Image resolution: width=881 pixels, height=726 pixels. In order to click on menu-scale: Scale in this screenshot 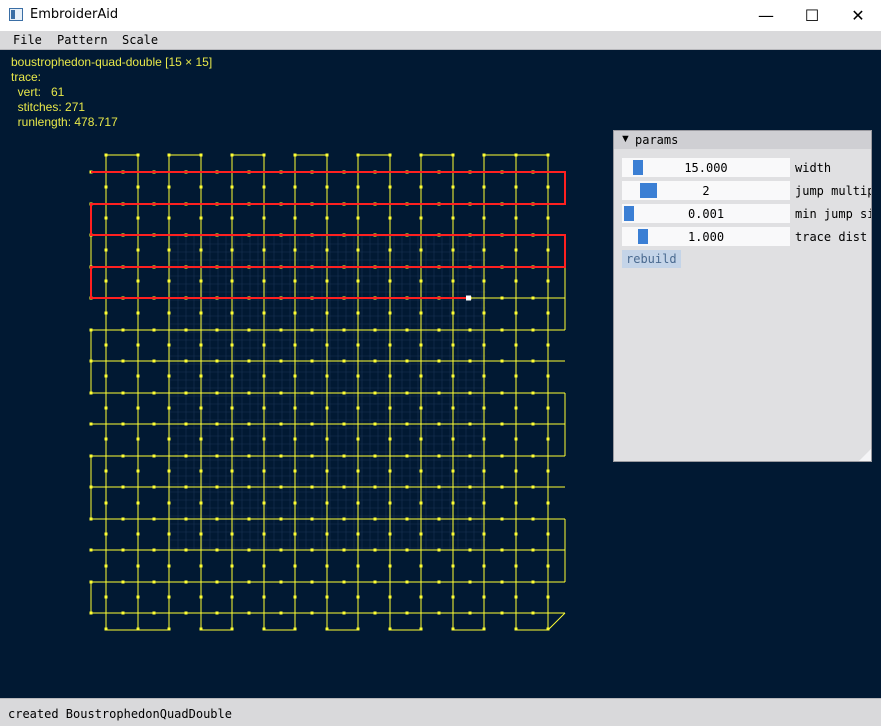, I will do `click(140, 40)`.